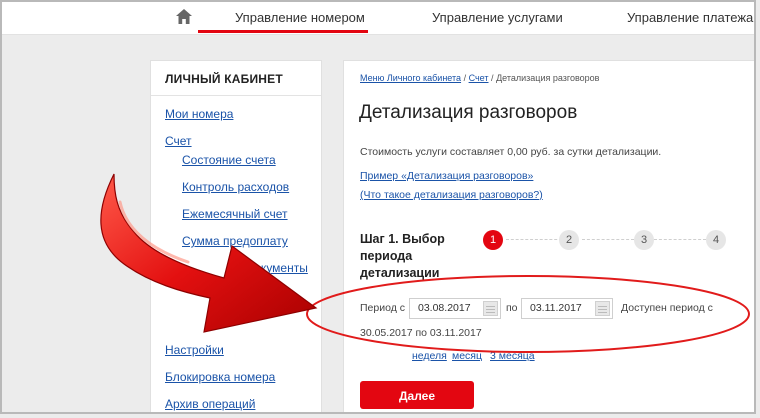 The image size is (760, 418). I want to click on page-title: Детализация разговоров, so click(468, 112).